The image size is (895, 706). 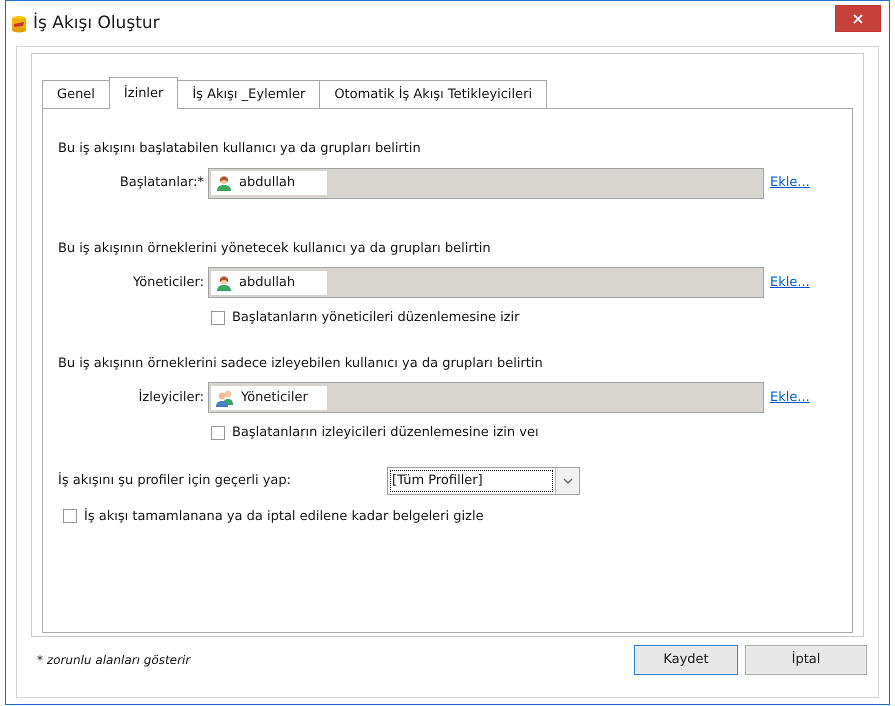 I want to click on chevron-down-icon, so click(x=567, y=481).